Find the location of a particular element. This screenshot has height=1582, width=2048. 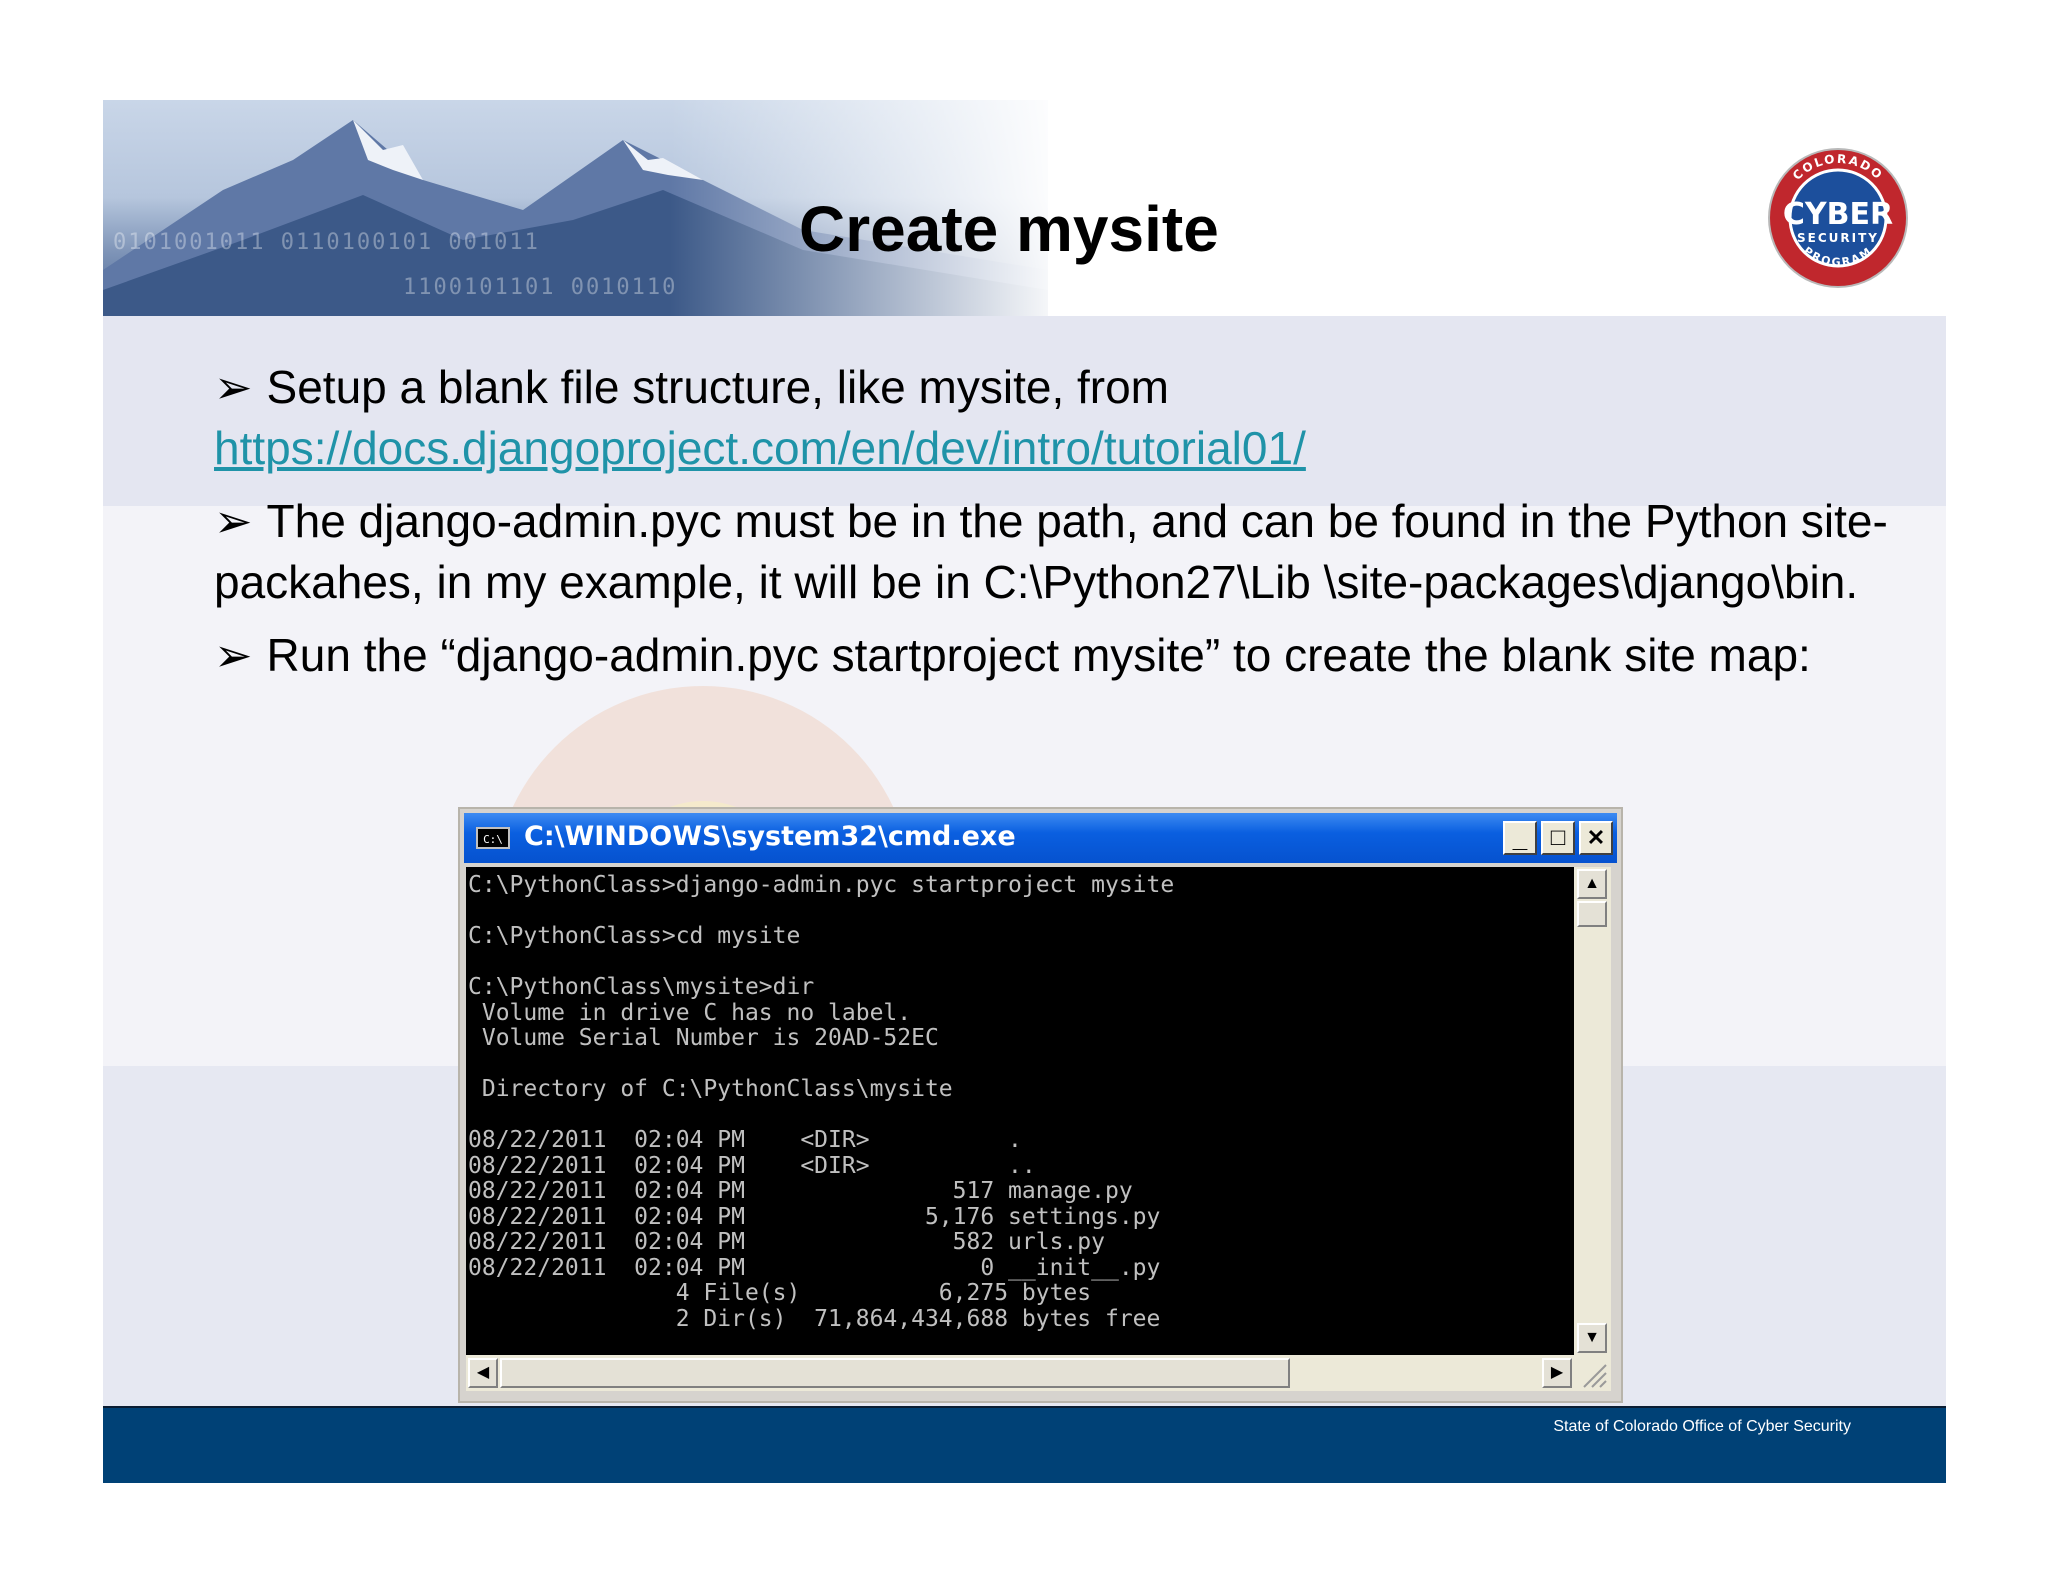

svg-text: CYBER is located at coordinates (1838, 214).